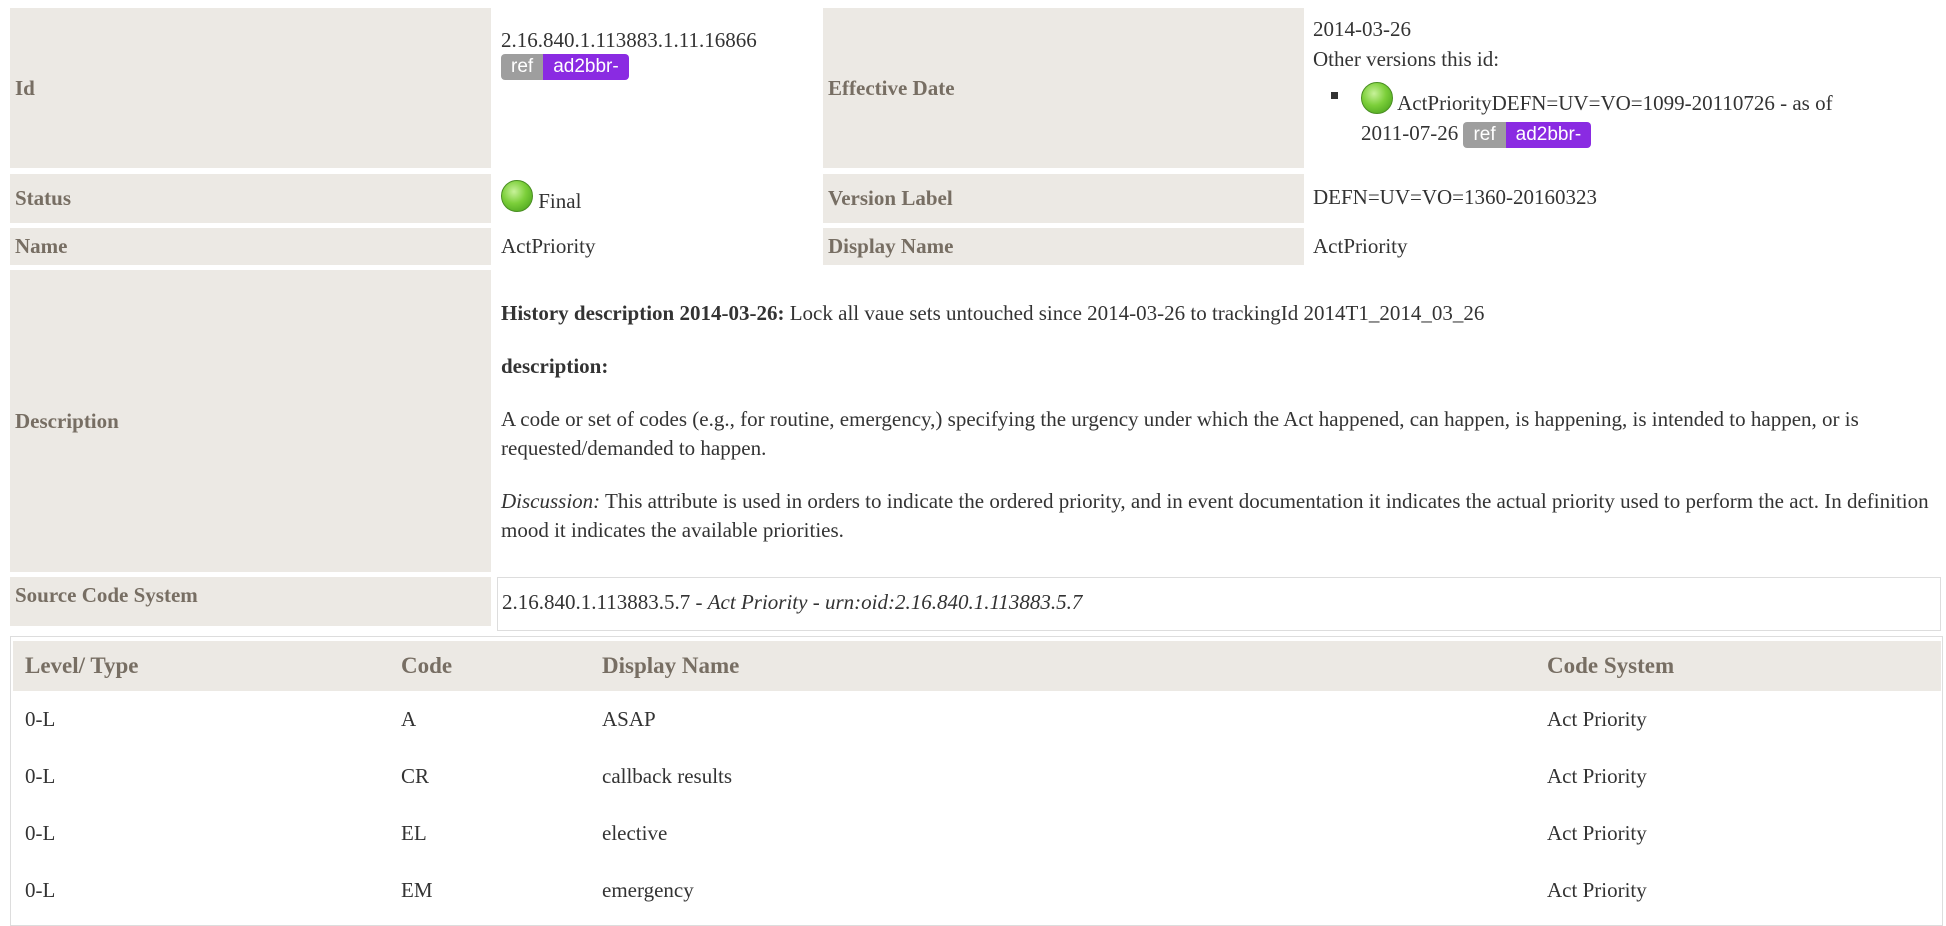 The image size is (1946, 926). Describe the element at coordinates (1362, 29) in the screenshot. I see `effective-date-value: 2014-03-26` at that location.